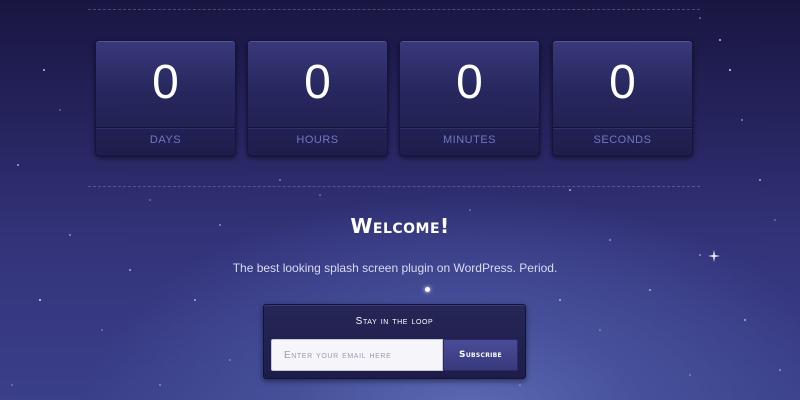 This screenshot has width=800, height=400. I want to click on seconds-counter: 0 Seconds, so click(622, 98).